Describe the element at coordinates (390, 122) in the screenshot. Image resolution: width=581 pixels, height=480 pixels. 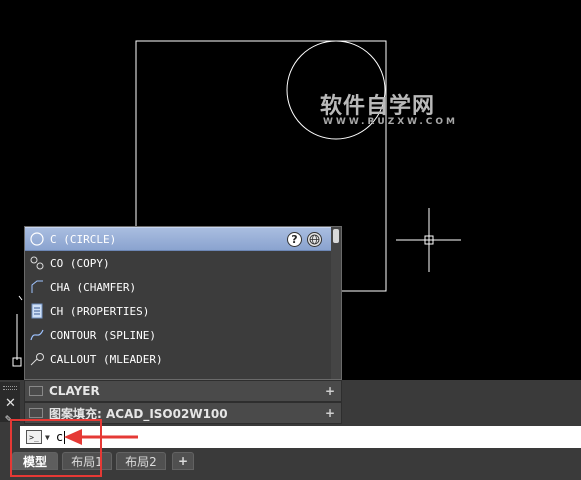
I see `watermark-url: WWW.RUZXW.COM` at that location.